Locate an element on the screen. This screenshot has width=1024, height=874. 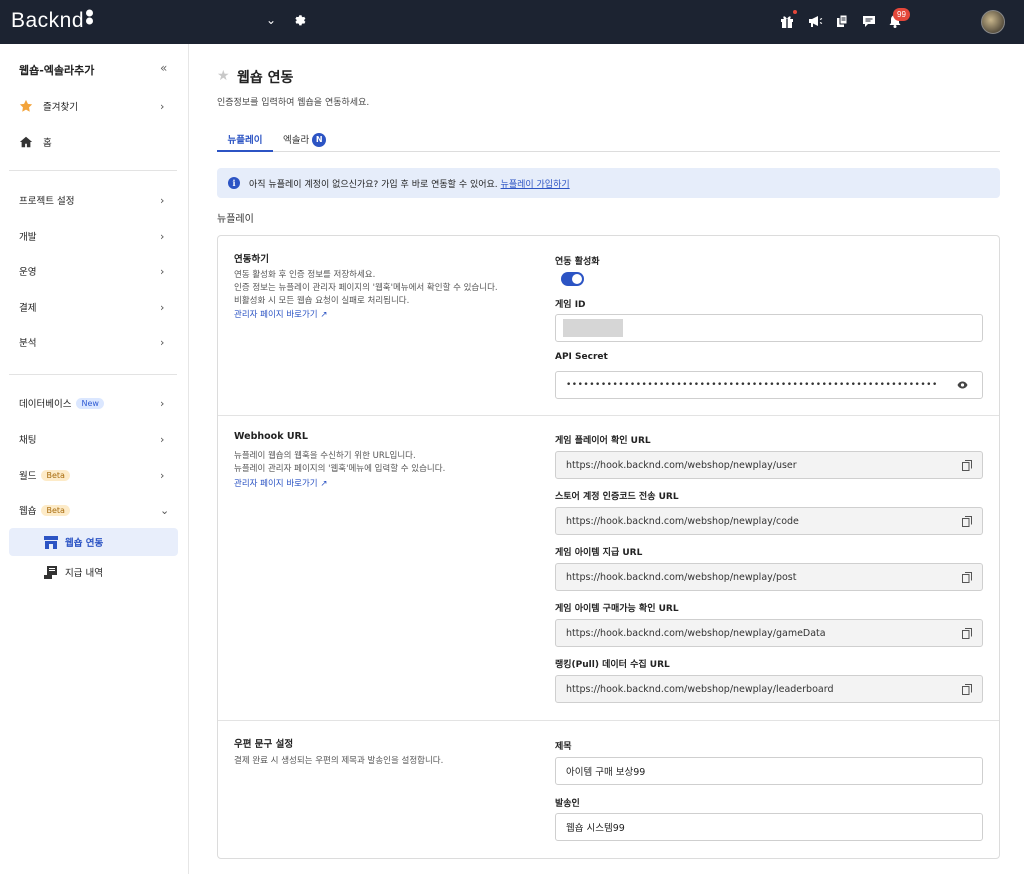
sidebar-item-label: 홈 is located at coordinates (47, 143).